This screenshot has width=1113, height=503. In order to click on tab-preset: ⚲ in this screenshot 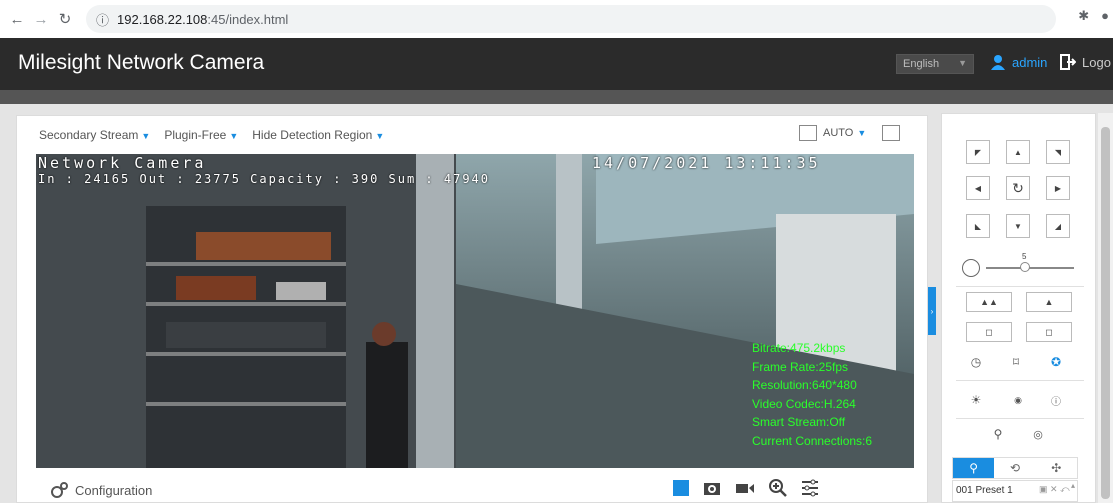, I will do `click(974, 468)`.